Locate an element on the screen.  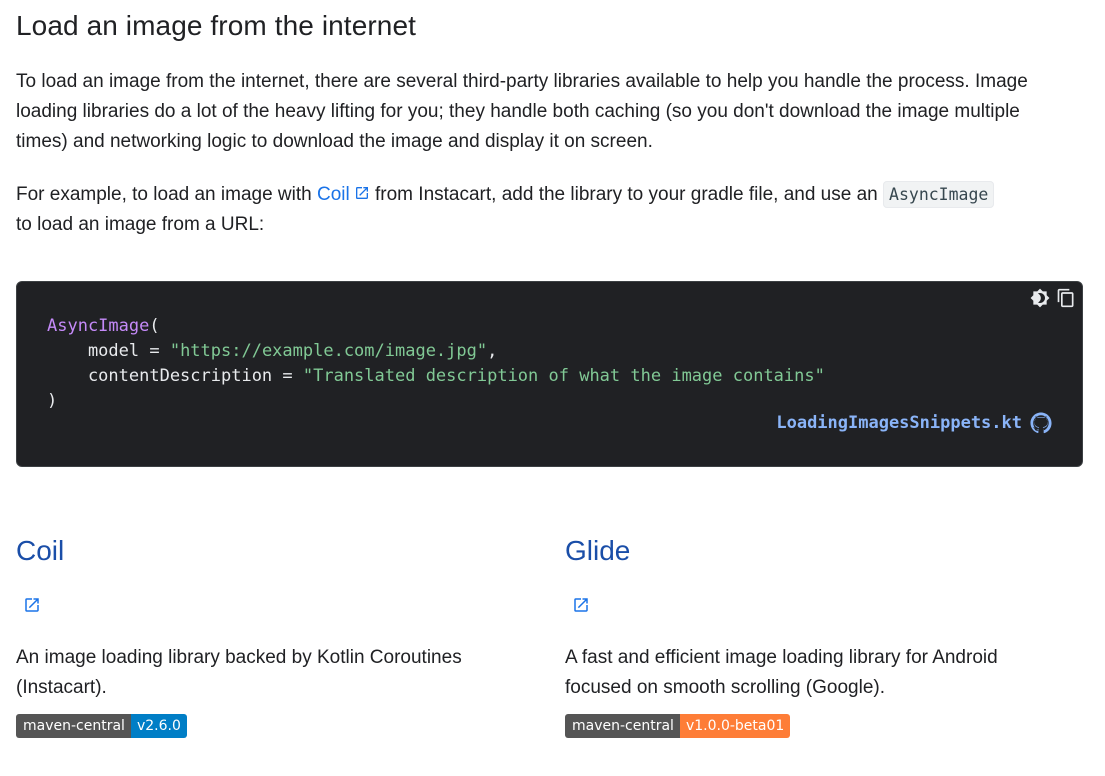
example-suffix-text: to load an image from a URL: is located at coordinates (140, 224).